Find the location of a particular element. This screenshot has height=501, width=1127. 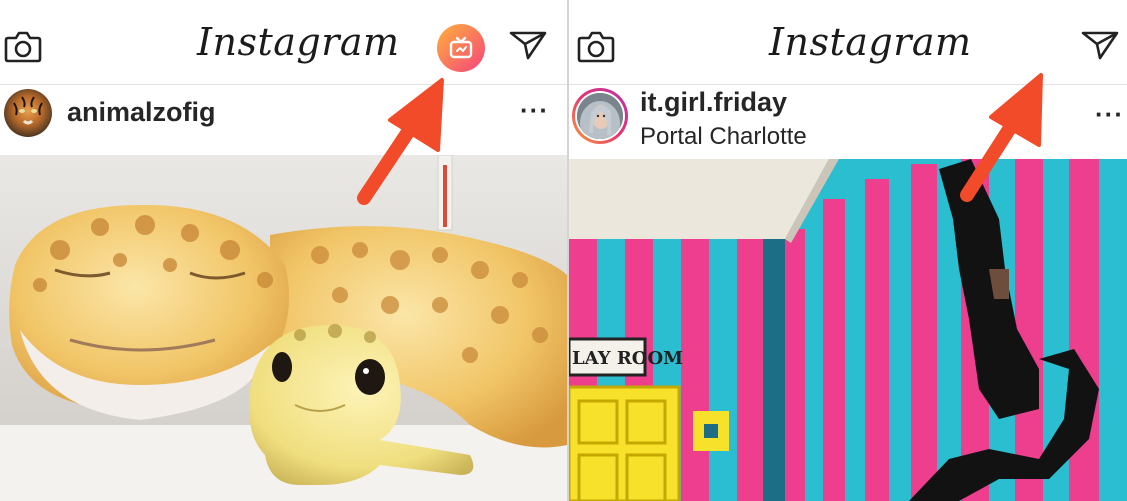

post-header: it.girl.friday Portal Charlotte ··· is located at coordinates (848, 122).